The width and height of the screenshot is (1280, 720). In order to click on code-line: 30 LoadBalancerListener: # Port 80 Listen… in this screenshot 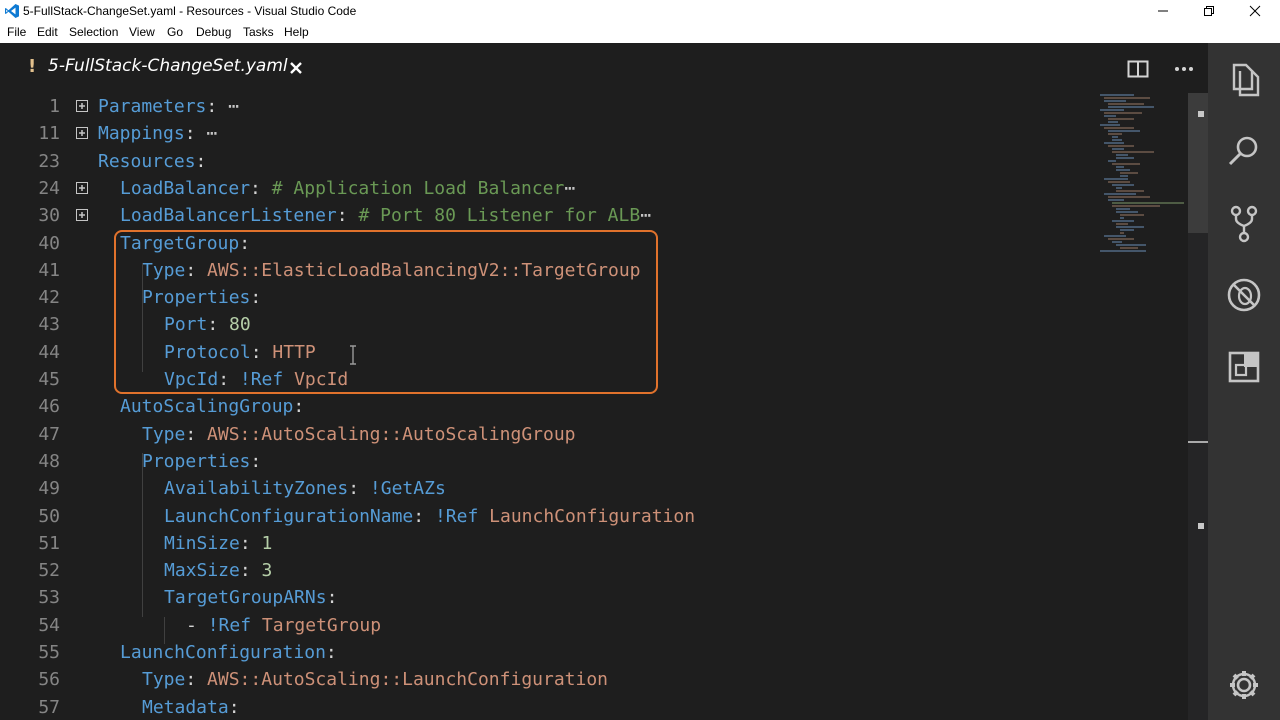, I will do `click(550, 215)`.